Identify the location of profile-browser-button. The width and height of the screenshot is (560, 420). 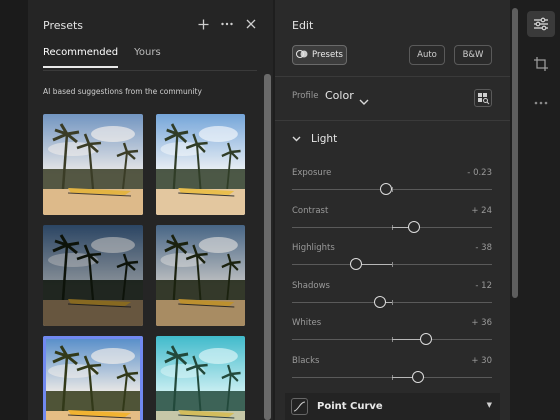
(483, 98).